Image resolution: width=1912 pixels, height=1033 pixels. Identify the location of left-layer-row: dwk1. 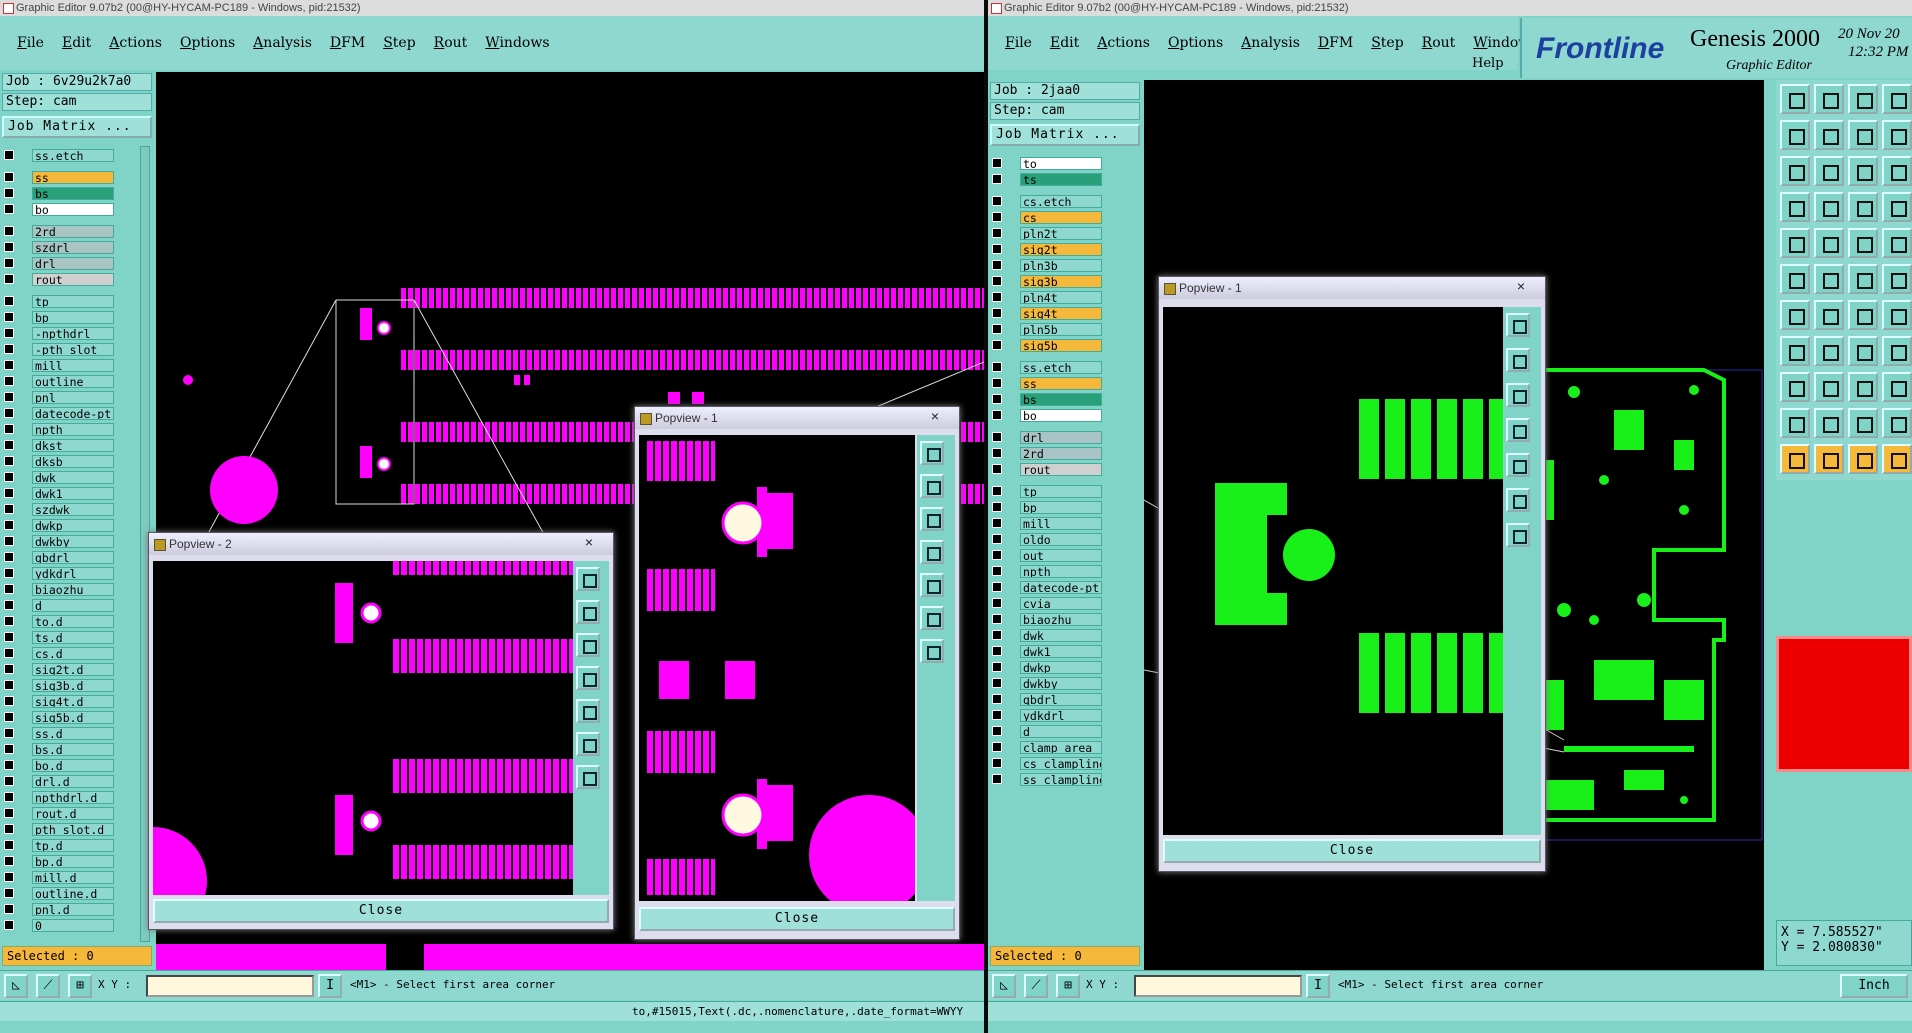
(59, 493).